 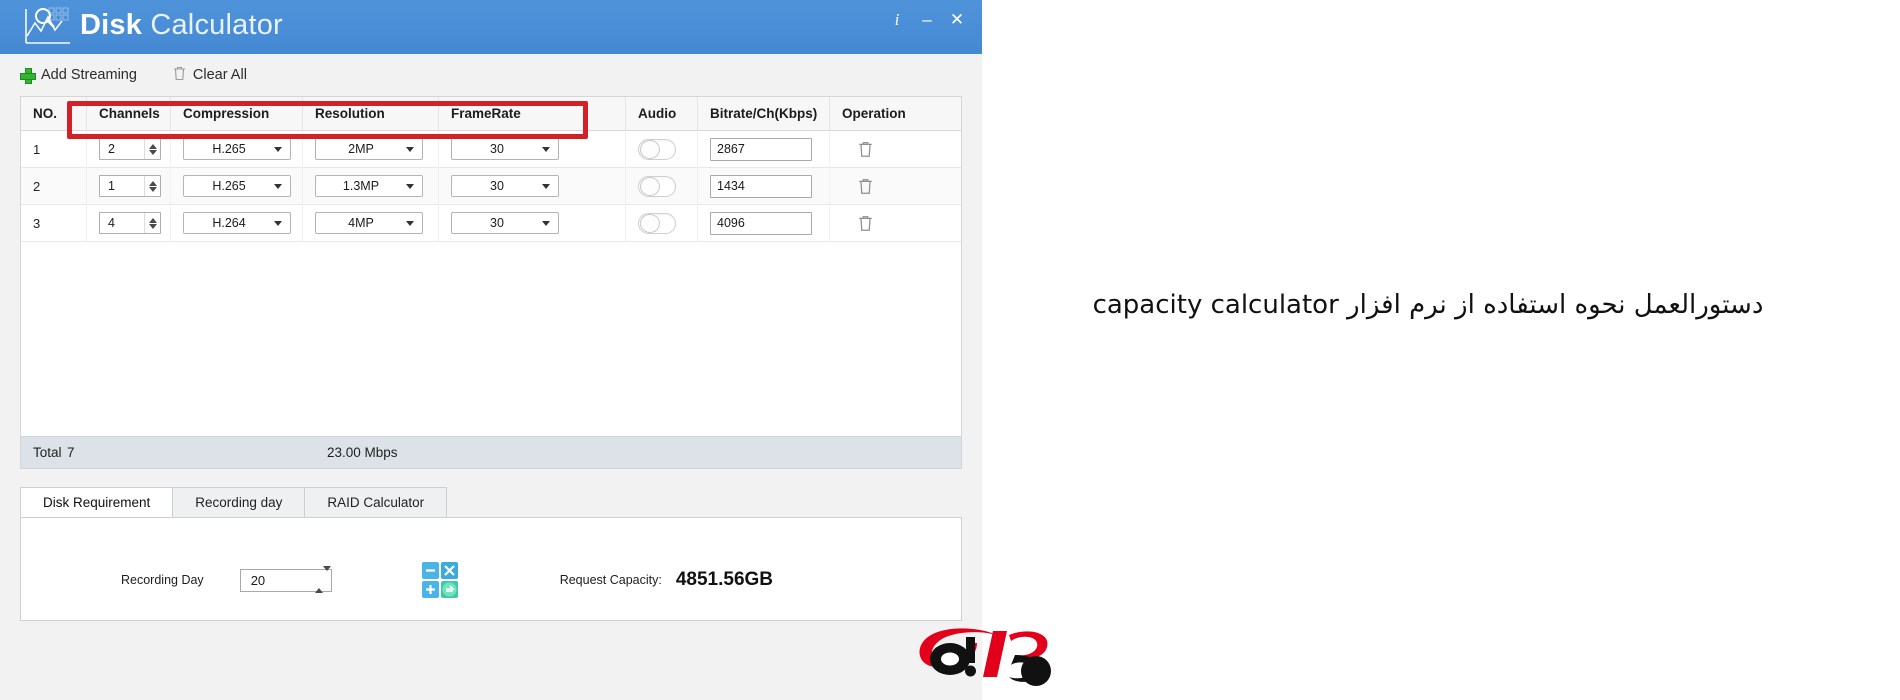 What do you see at coordinates (111, 149) in the screenshot?
I see `channels-value: 2` at bounding box center [111, 149].